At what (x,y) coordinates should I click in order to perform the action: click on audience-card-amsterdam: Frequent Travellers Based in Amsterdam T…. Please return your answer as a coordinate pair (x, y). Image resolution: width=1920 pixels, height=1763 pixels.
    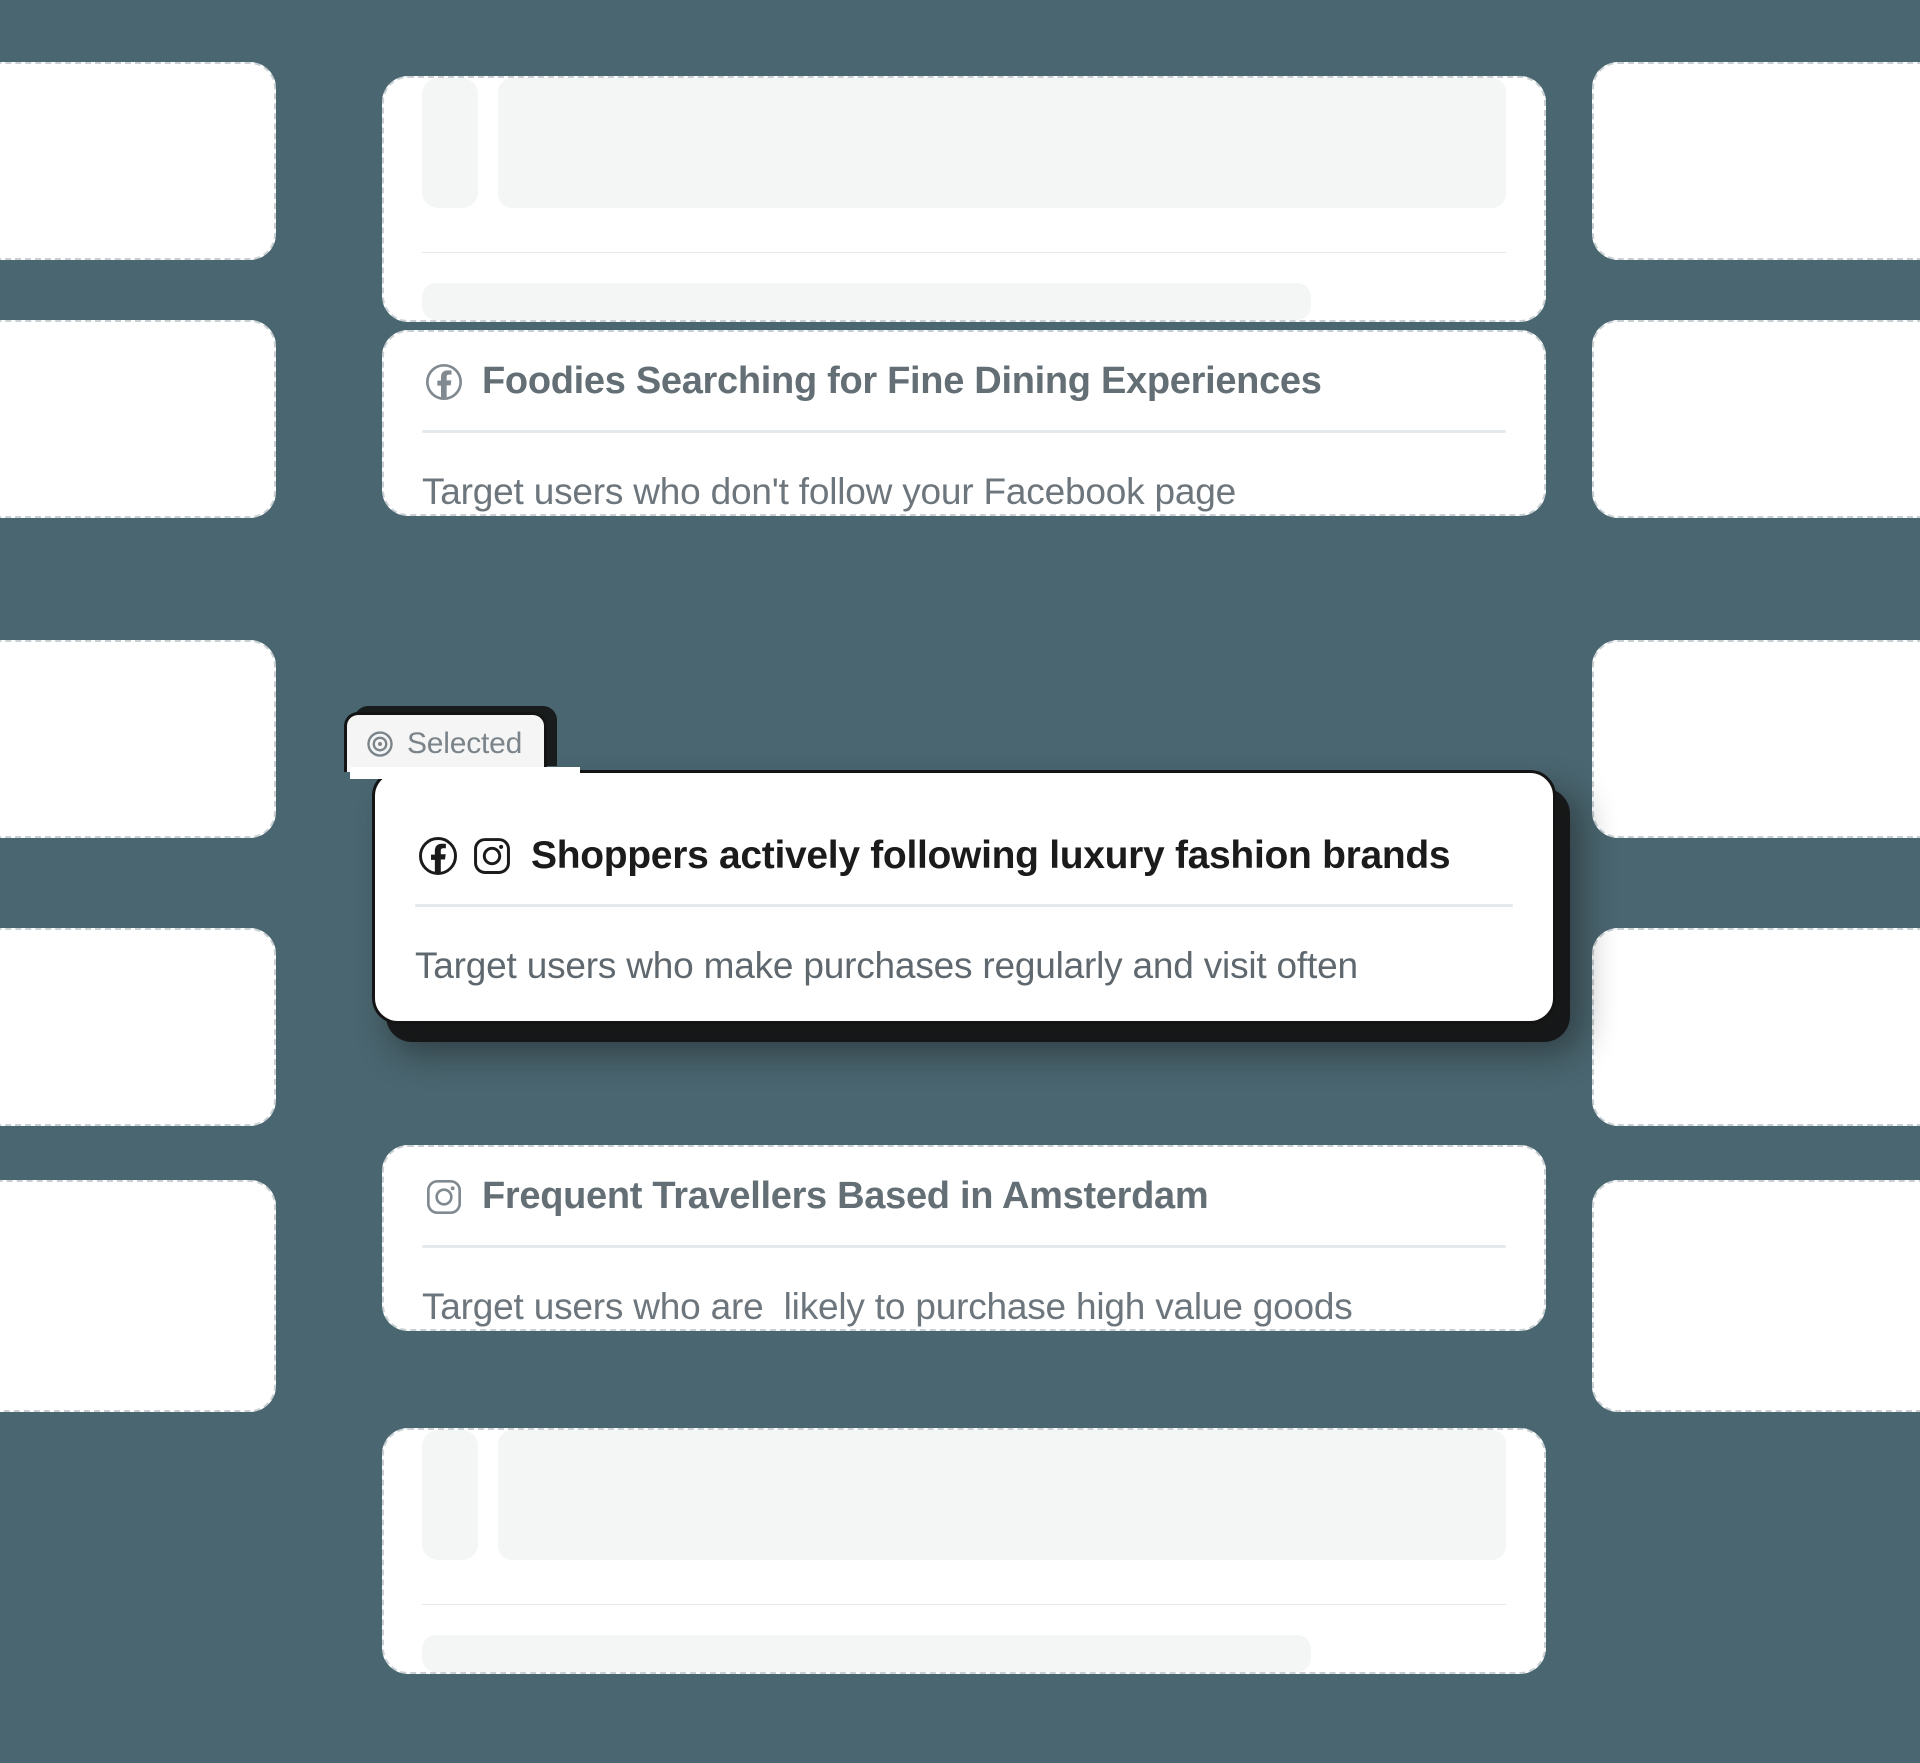
    Looking at the image, I should click on (964, 1238).